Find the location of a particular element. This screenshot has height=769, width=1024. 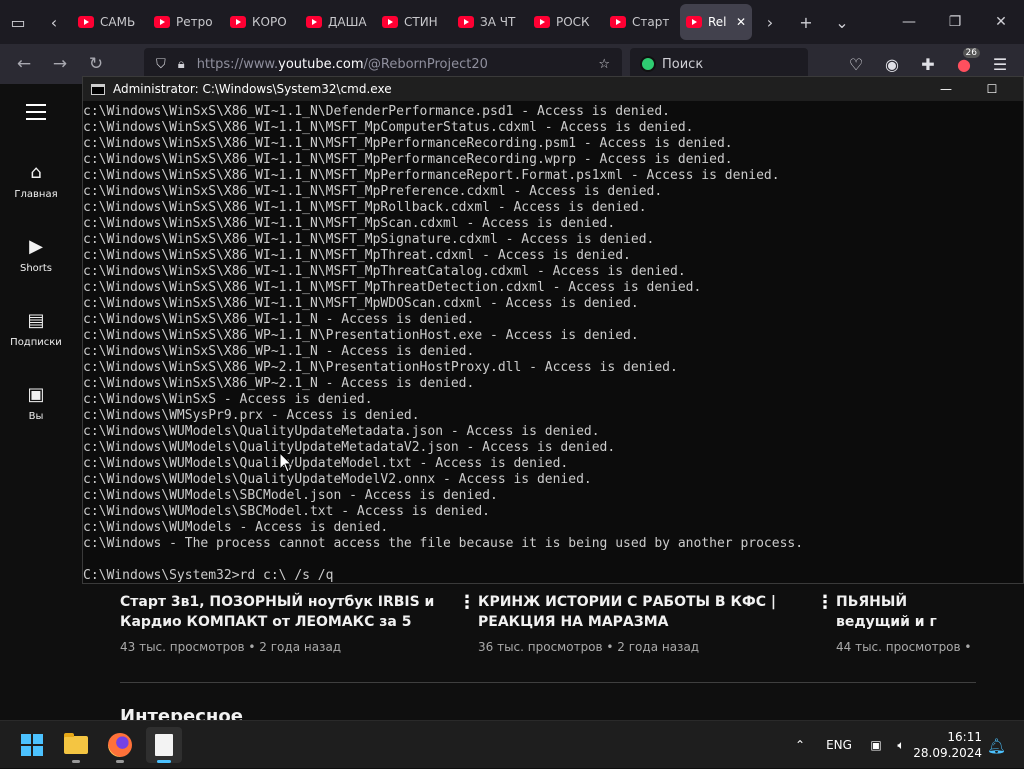

tracking-shield-icon: ⛉ is located at coordinates (161, 64).